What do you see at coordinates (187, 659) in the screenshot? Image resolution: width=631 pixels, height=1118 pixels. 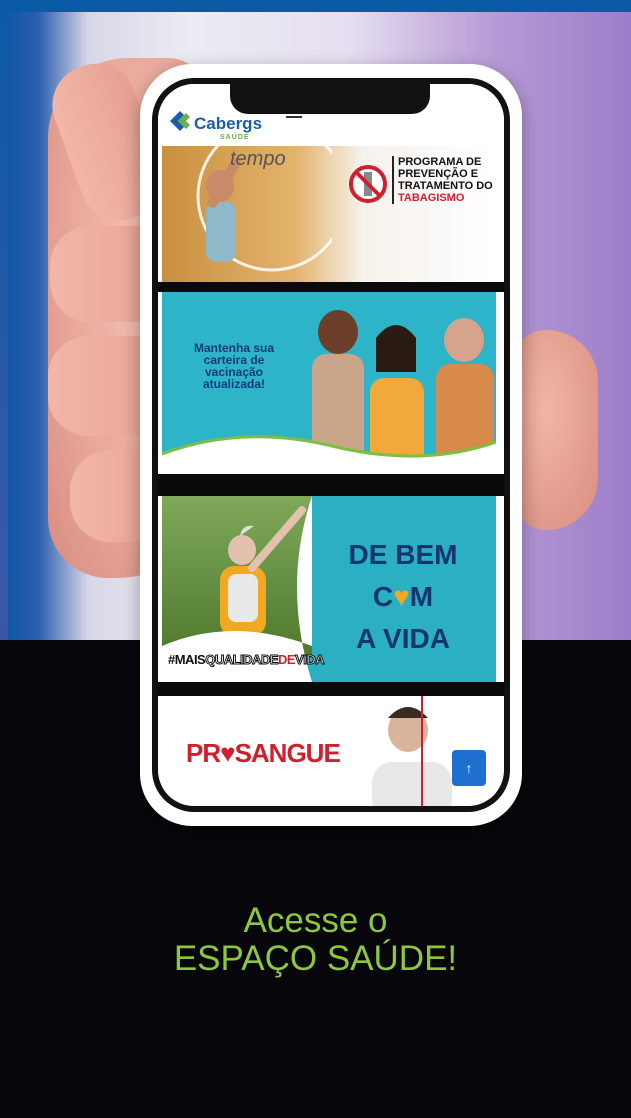 I see `hashtag-pre: #MAIS` at bounding box center [187, 659].